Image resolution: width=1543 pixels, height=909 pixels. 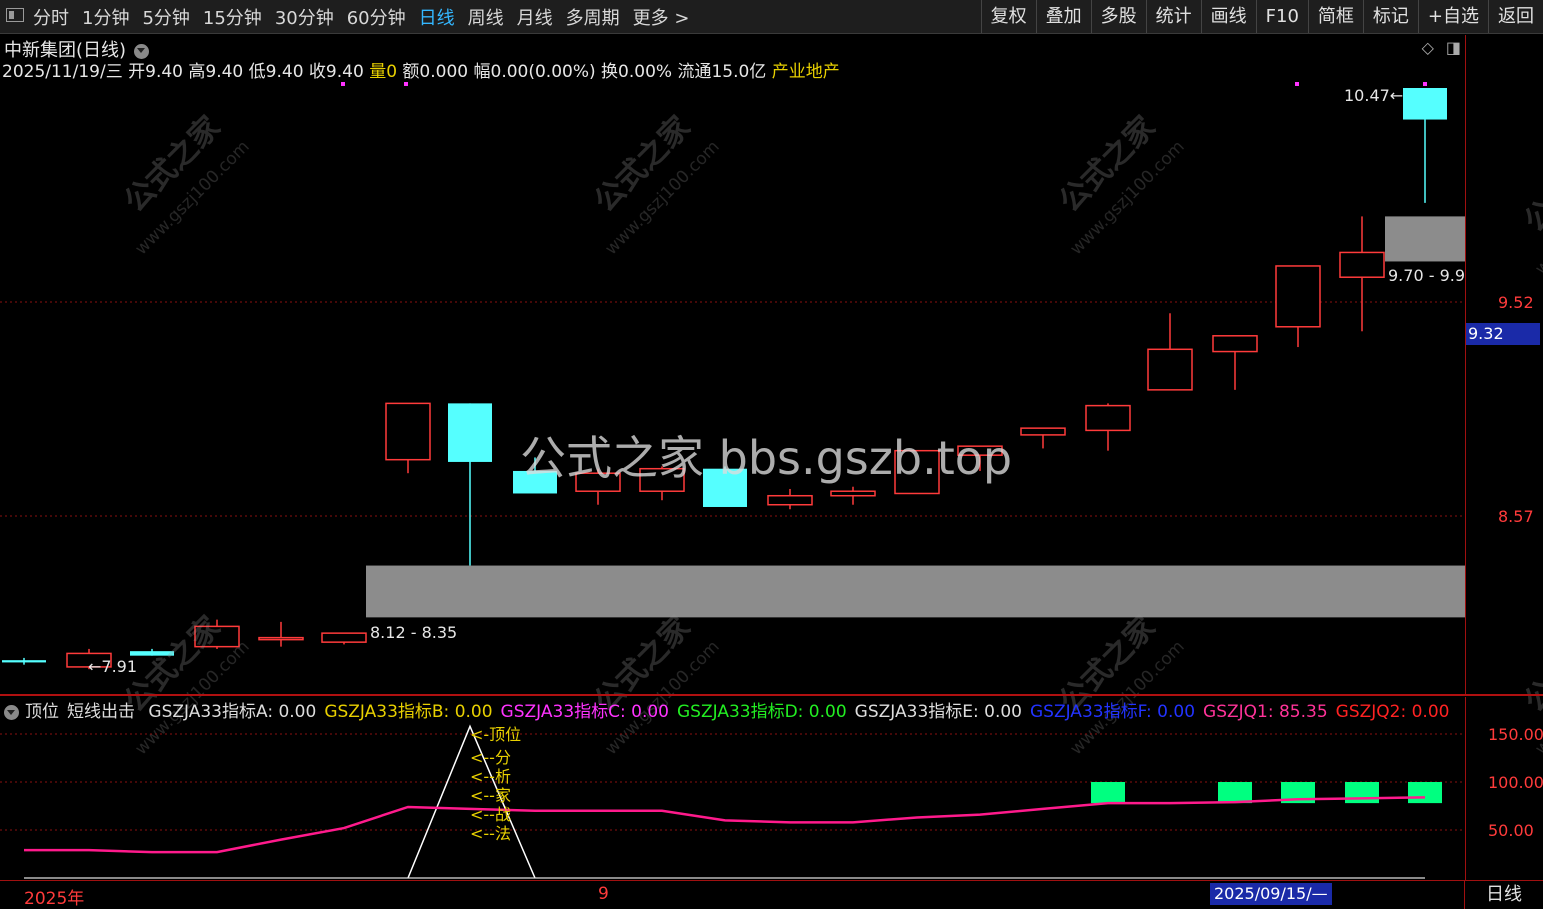 I want to click on indicator-axis: 150.00 100.00 50.00, so click(x=1504, y=788).